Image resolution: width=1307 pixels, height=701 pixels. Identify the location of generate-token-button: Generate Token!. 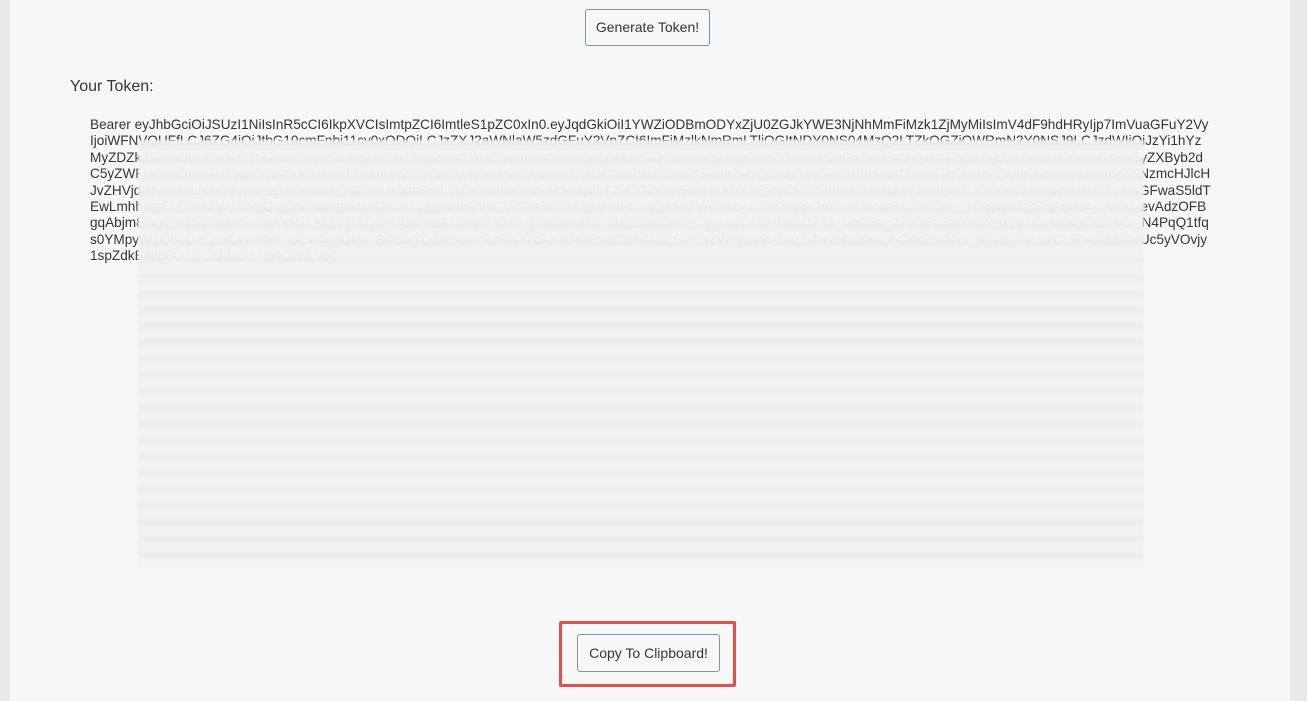
(647, 27).